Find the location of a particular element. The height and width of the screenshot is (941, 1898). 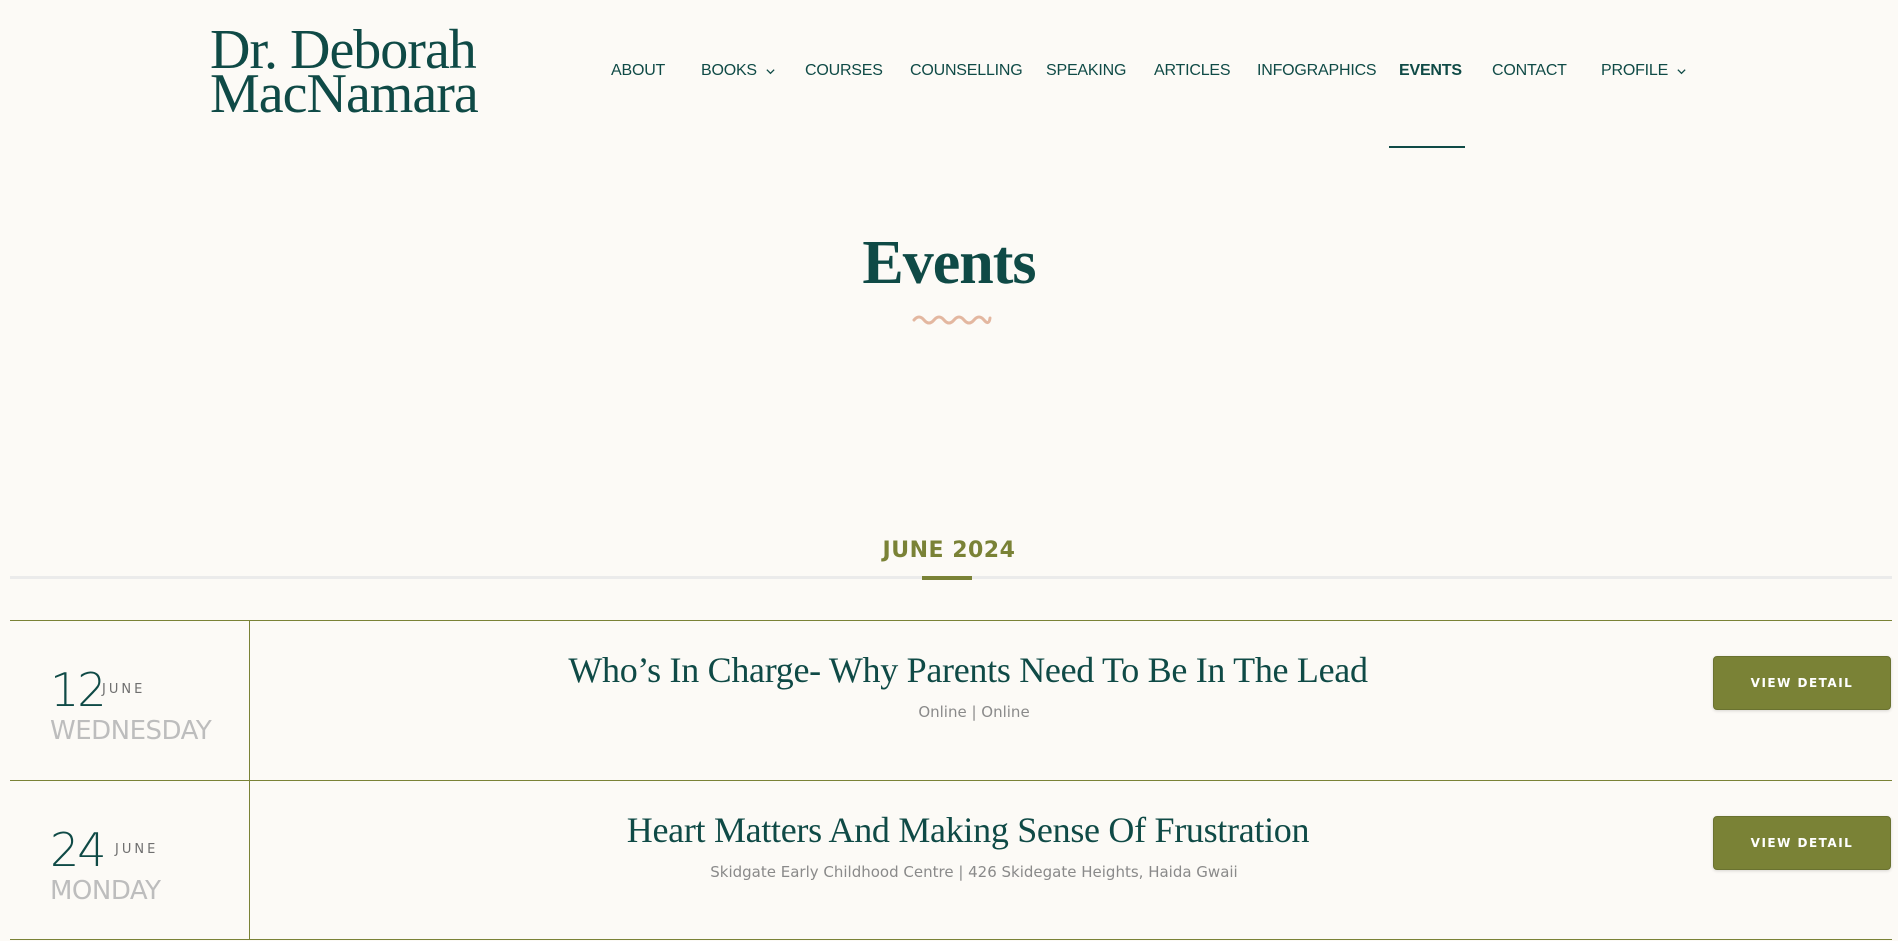

nav-label: BOOKS is located at coordinates (729, 70).